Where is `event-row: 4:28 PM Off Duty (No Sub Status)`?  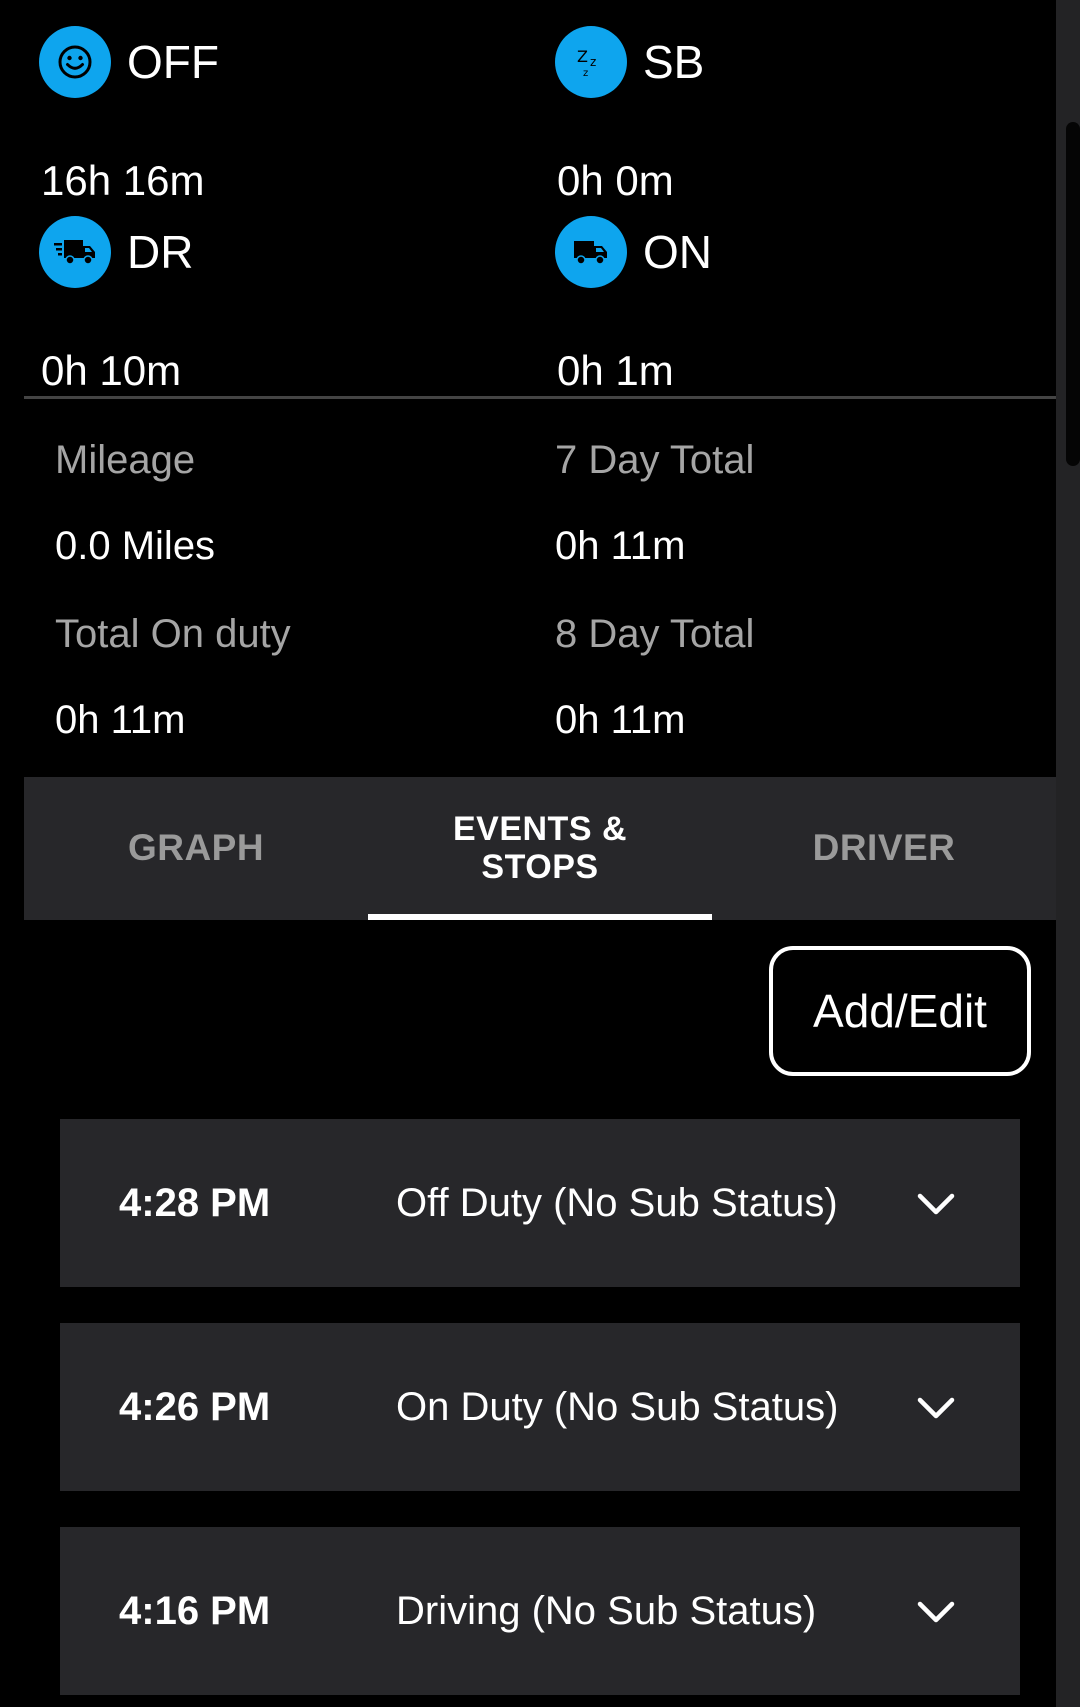 event-row: 4:28 PM Off Duty (No Sub Status) is located at coordinates (540, 1203).